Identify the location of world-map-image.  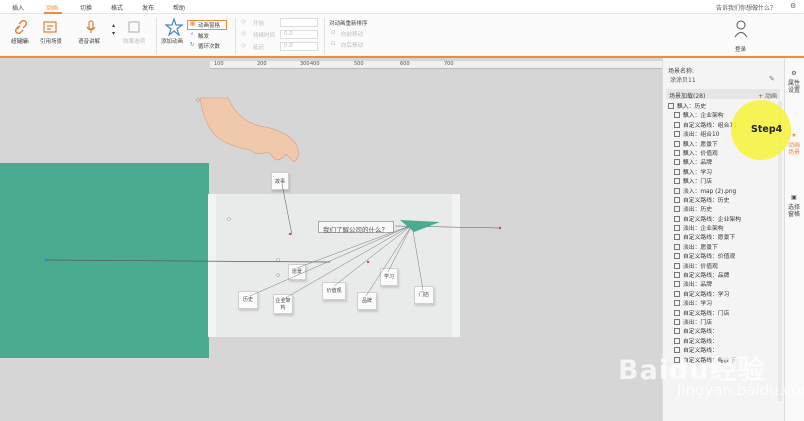
(334, 265).